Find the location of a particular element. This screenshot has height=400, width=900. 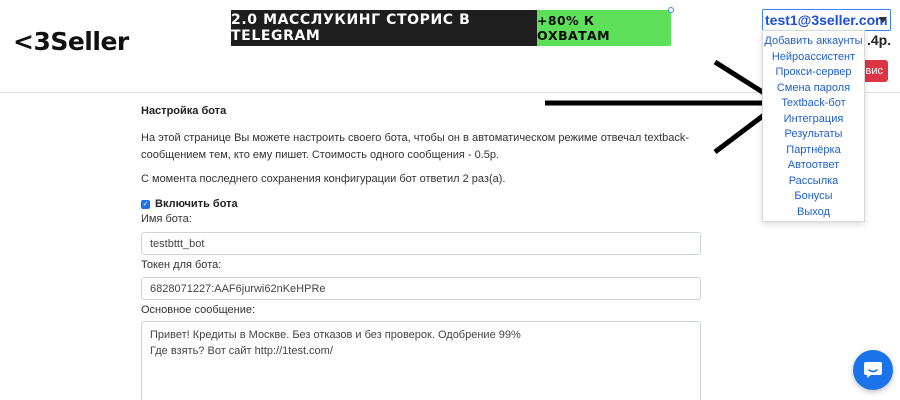

enable-bot-label: Включить бота is located at coordinates (196, 204).